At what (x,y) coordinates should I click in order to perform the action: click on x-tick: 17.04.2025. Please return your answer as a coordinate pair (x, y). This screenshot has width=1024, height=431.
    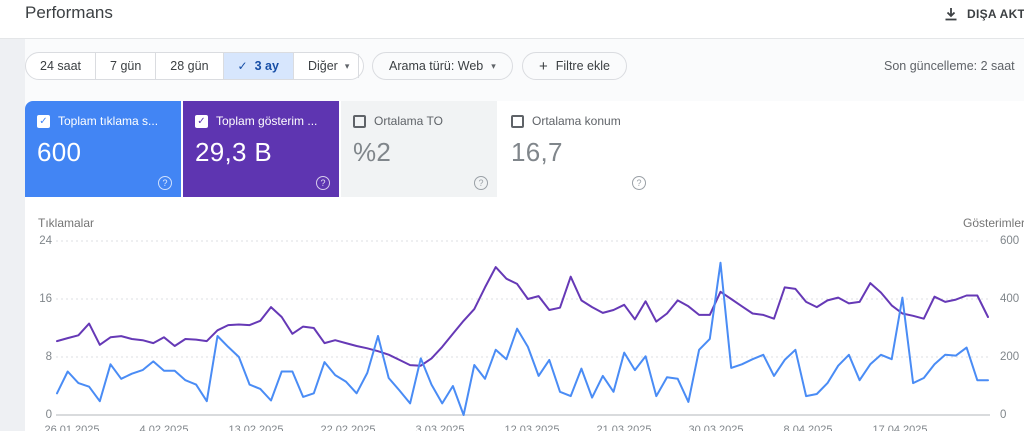
    Looking at the image, I should click on (900, 427).